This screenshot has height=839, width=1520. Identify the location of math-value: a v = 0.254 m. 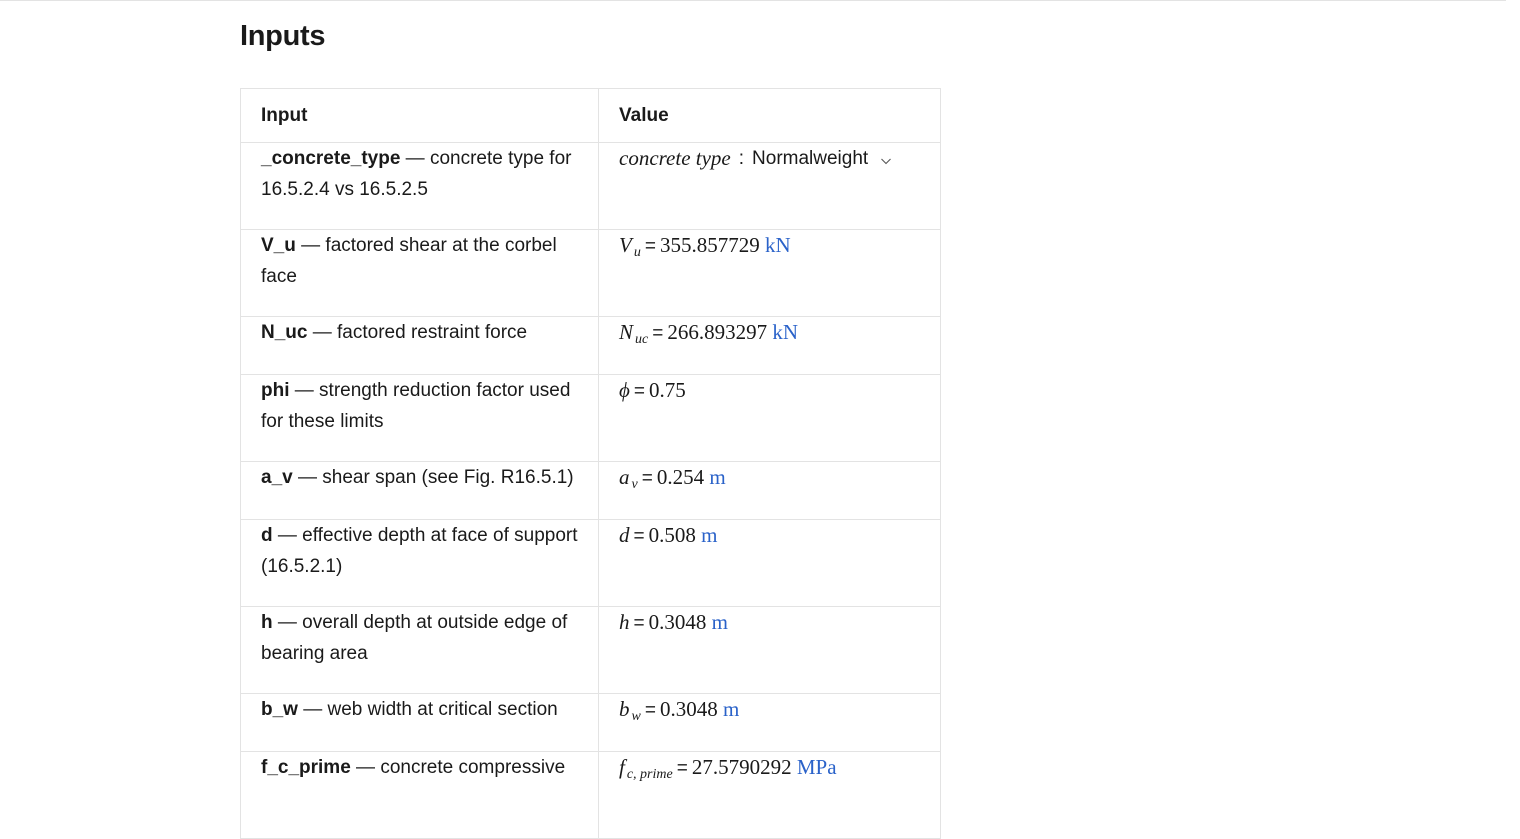
(672, 478).